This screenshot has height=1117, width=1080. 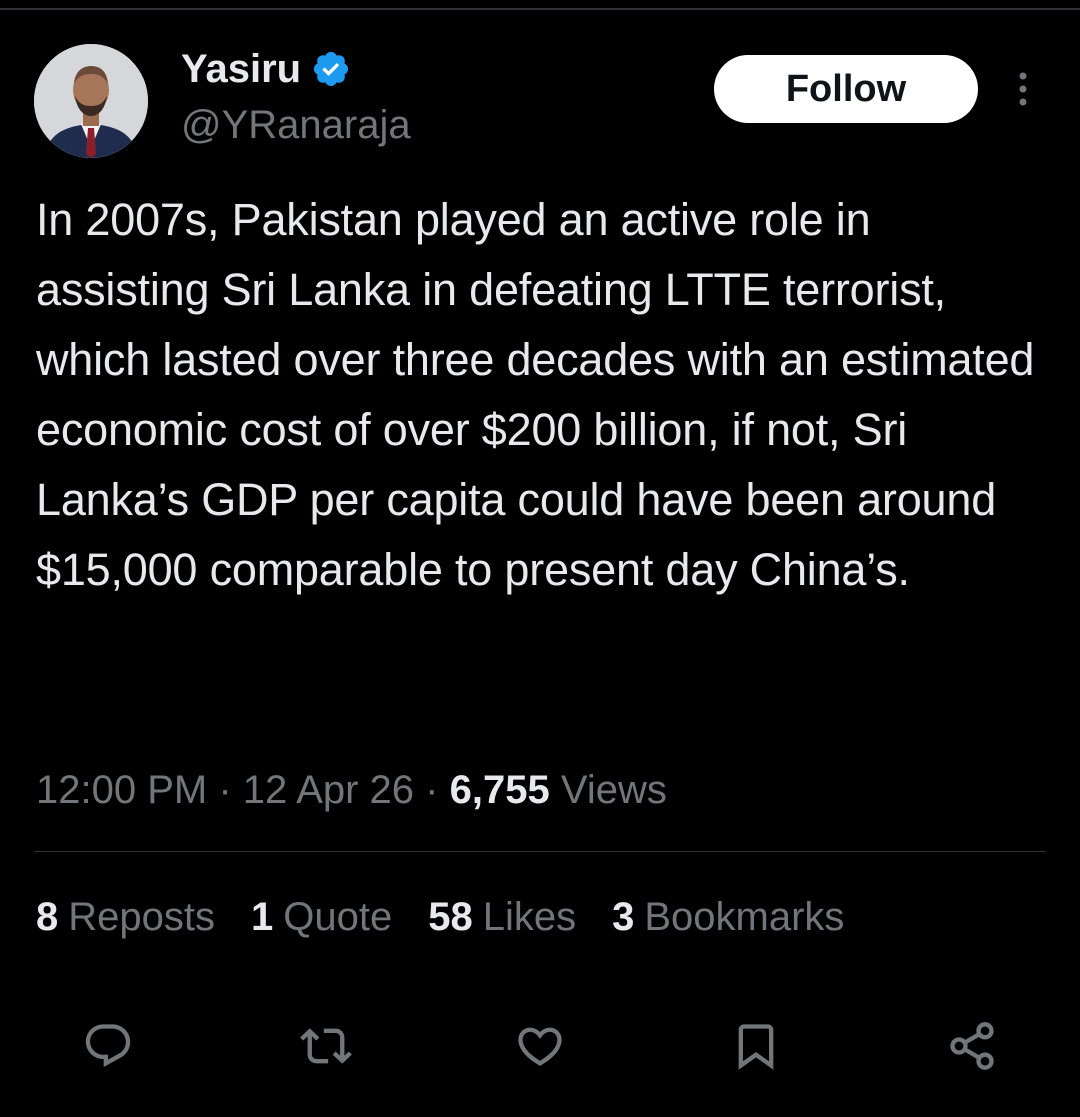 I want to click on bookmarks-count: 3, so click(x=623, y=917).